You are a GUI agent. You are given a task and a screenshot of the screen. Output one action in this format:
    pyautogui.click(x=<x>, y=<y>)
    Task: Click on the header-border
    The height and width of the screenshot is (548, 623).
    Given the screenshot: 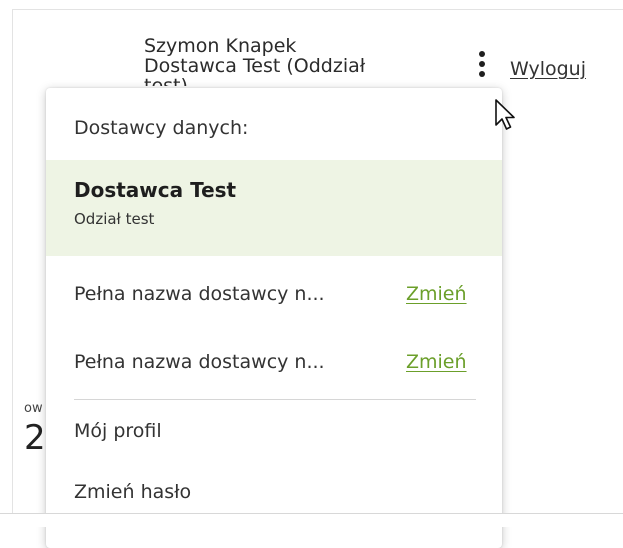 What is the action you would take?
    pyautogui.click(x=317, y=9)
    